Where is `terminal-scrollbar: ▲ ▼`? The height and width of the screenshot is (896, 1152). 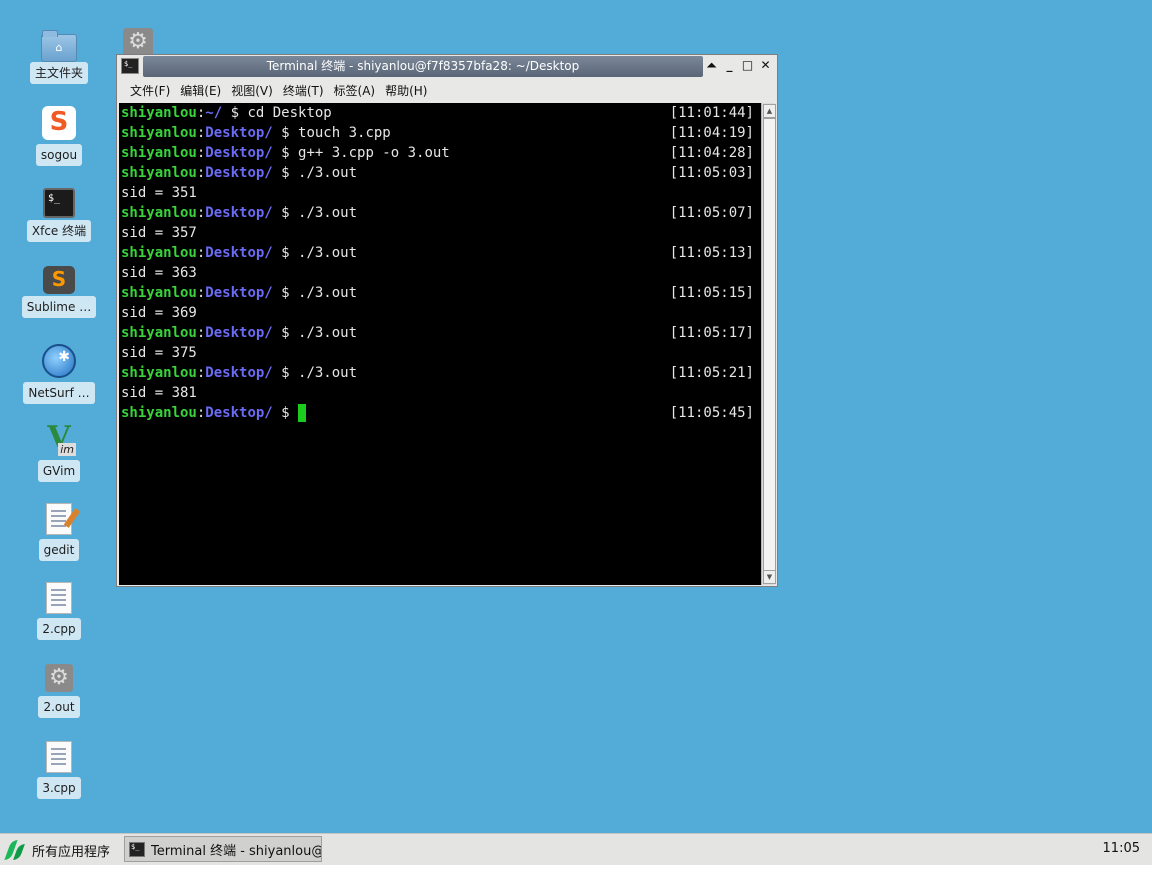 terminal-scrollbar: ▲ ▼ is located at coordinates (768, 344).